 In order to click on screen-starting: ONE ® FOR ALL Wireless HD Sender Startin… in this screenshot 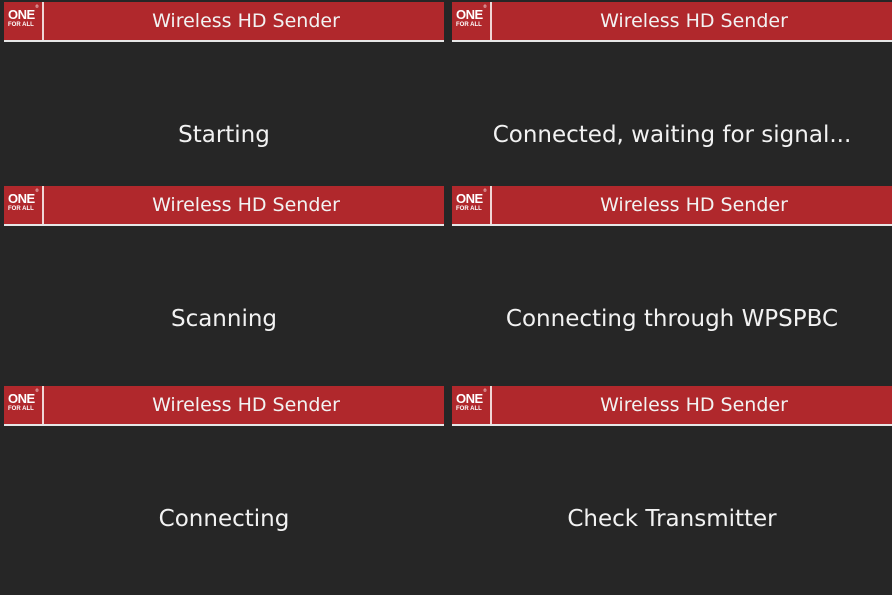, I will do `click(224, 92)`.